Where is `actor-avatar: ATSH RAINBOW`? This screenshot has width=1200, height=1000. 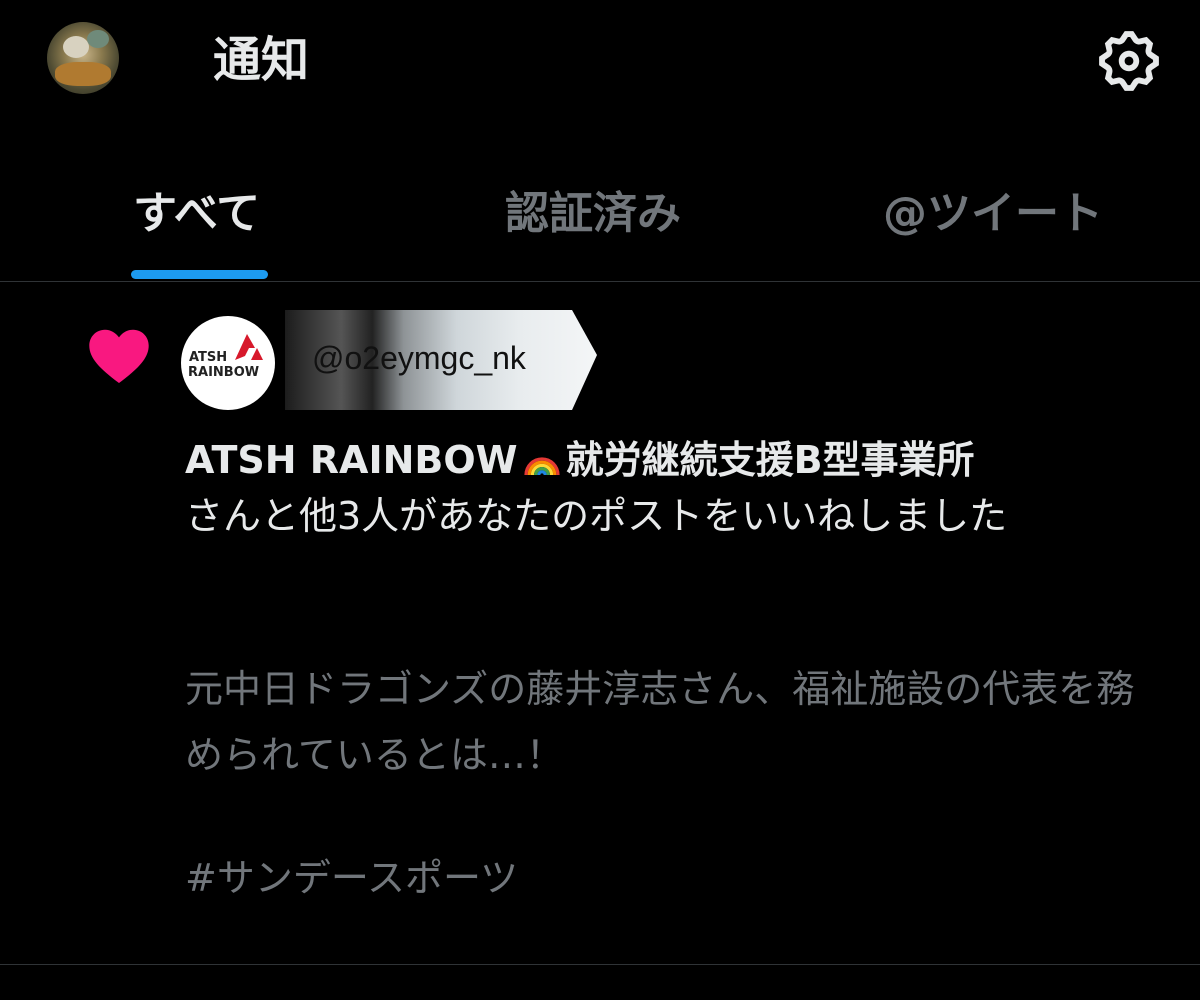 actor-avatar: ATSH RAINBOW is located at coordinates (228, 363).